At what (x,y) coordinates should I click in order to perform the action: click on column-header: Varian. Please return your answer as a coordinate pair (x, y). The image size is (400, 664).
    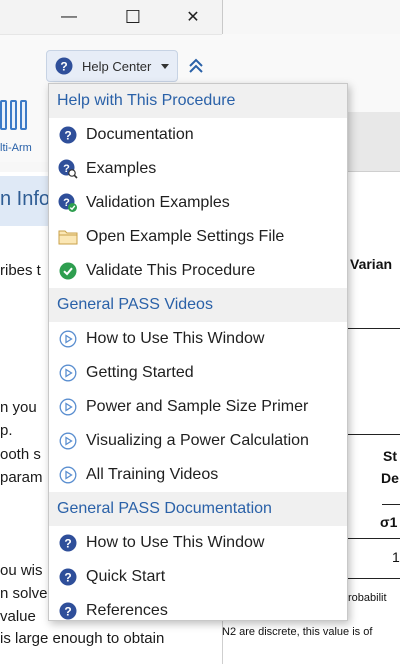
    Looking at the image, I should click on (371, 264).